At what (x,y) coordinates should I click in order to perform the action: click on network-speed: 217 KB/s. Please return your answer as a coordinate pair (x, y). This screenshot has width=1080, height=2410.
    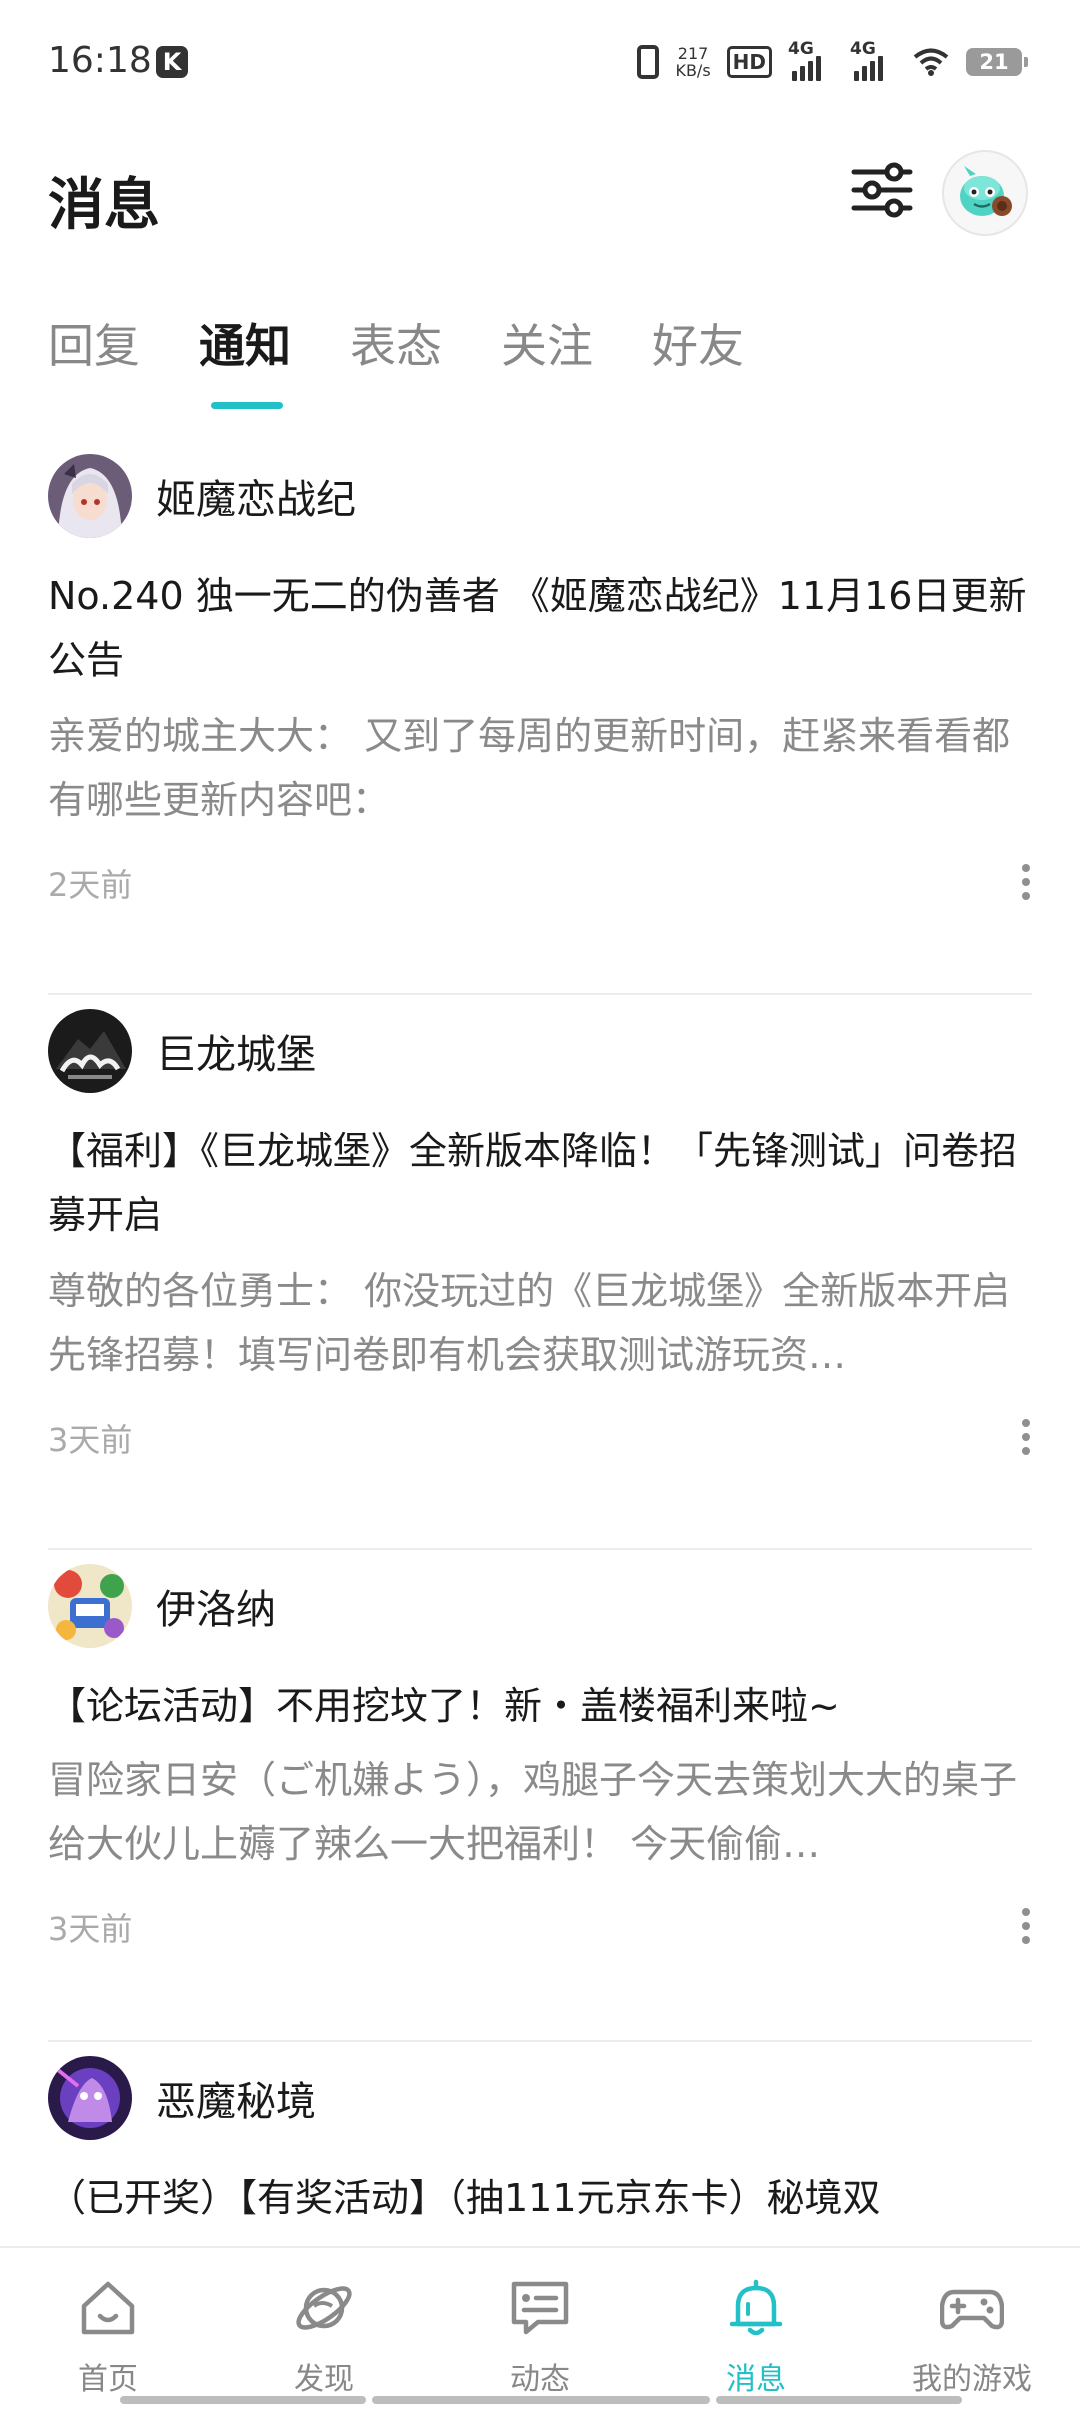
    Looking at the image, I should click on (692, 62).